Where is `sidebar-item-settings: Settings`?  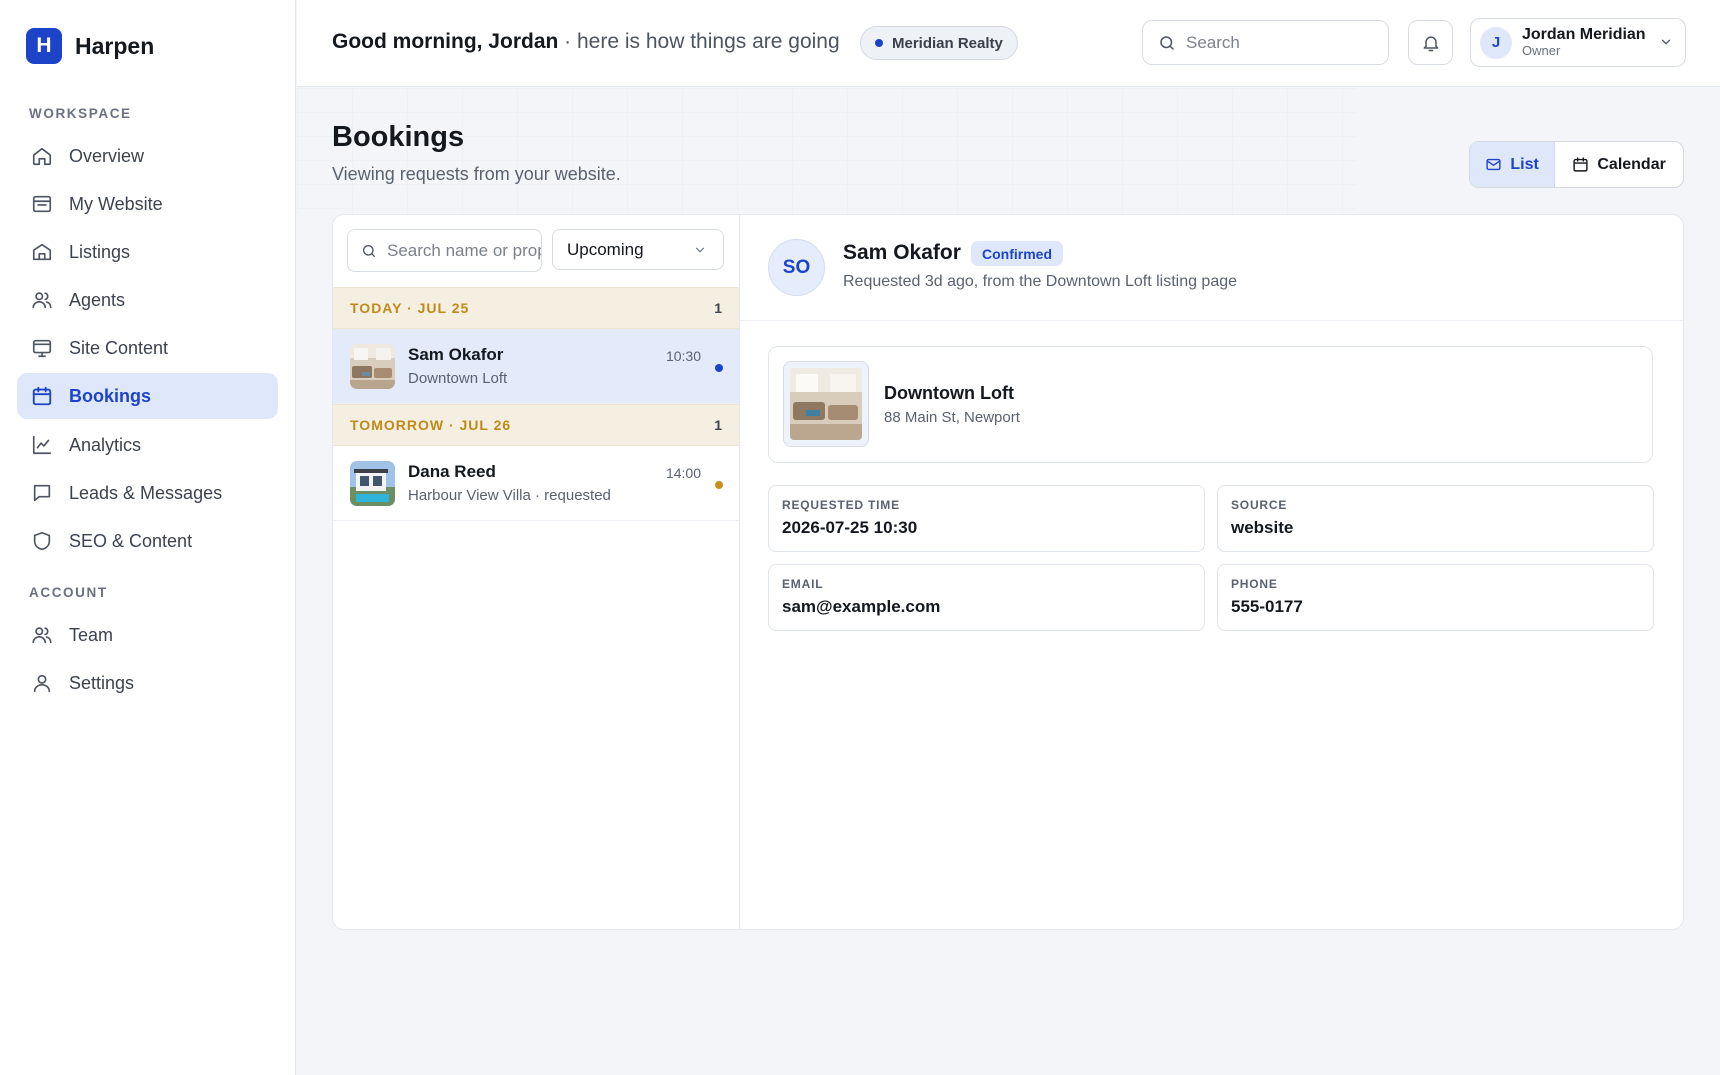 sidebar-item-settings: Settings is located at coordinates (147, 683).